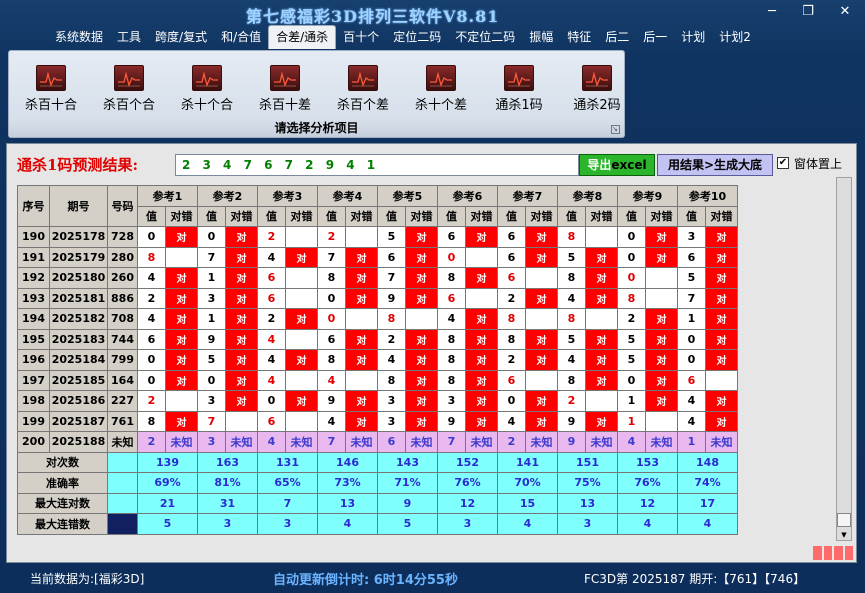  Describe the element at coordinates (347, 503) in the screenshot. I see `summary-value: 13` at that location.